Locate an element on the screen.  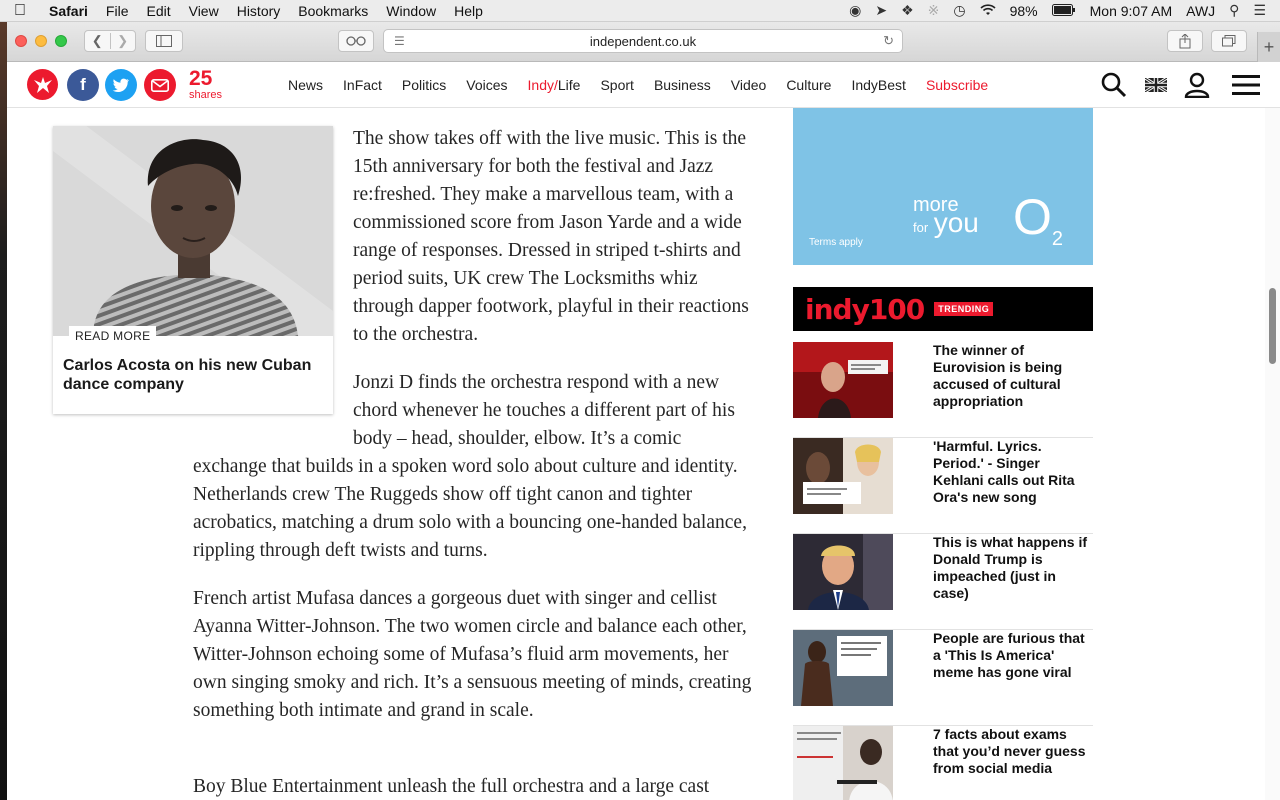
nav-infact: InFact is located at coordinates (362, 85).